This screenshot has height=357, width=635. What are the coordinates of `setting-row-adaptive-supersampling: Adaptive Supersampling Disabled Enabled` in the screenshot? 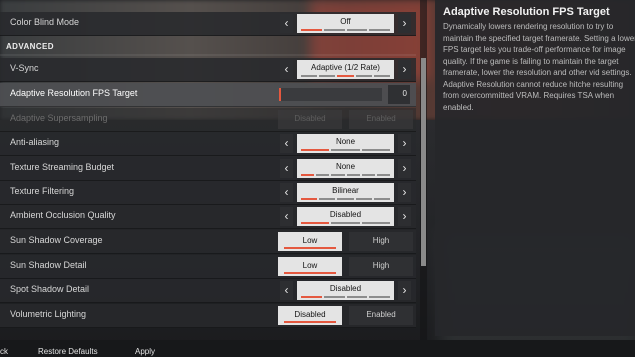 It's located at (208, 120).